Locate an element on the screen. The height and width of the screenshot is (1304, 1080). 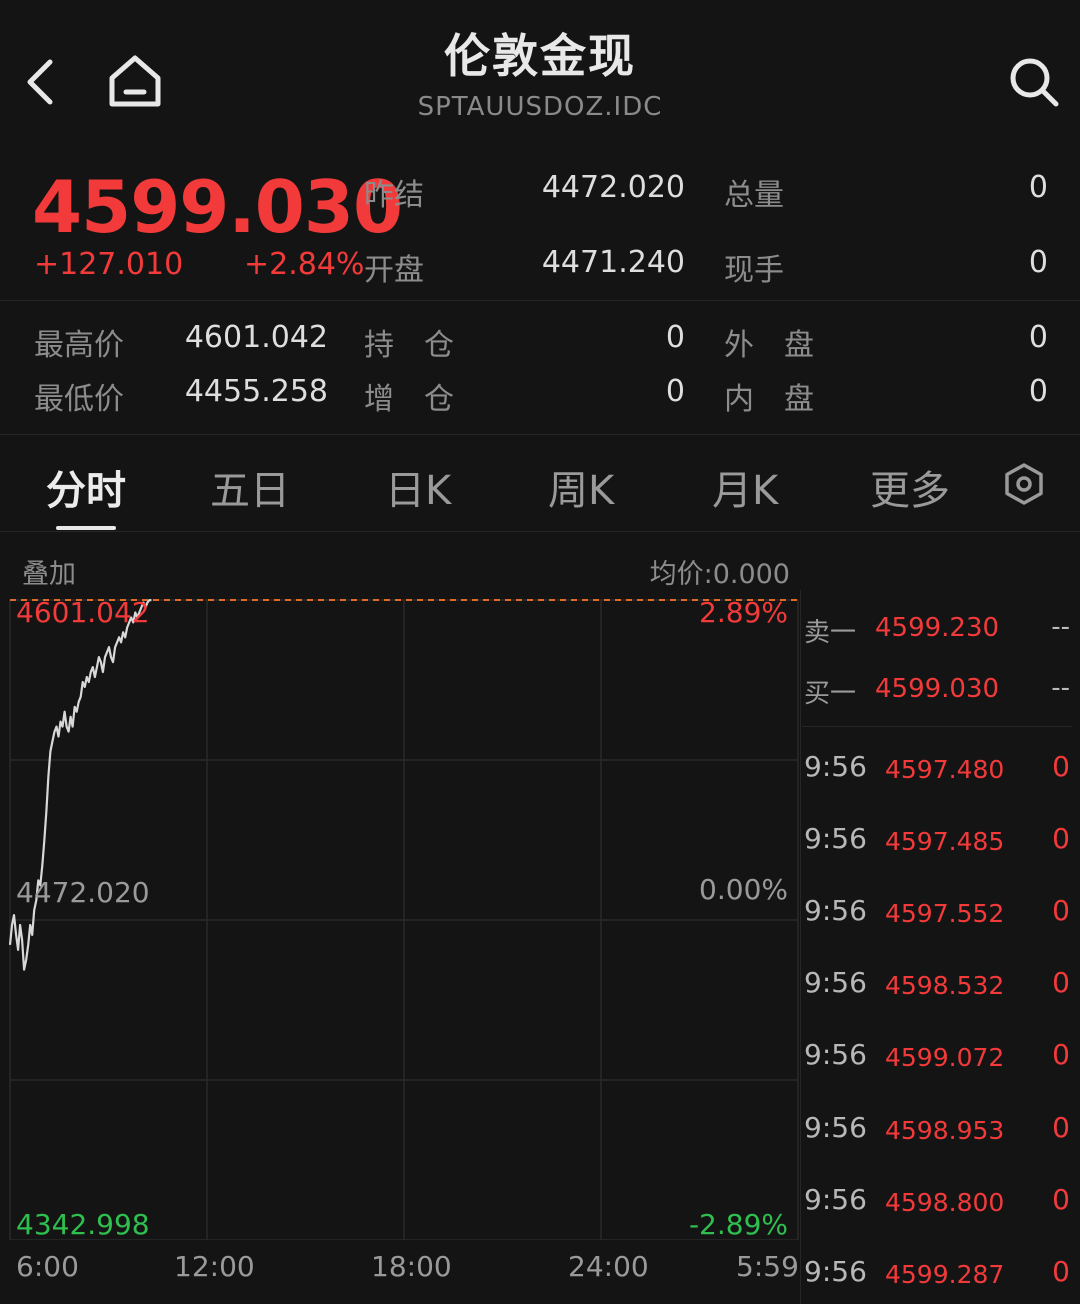
low-value: 4455.258 is located at coordinates (256, 391).